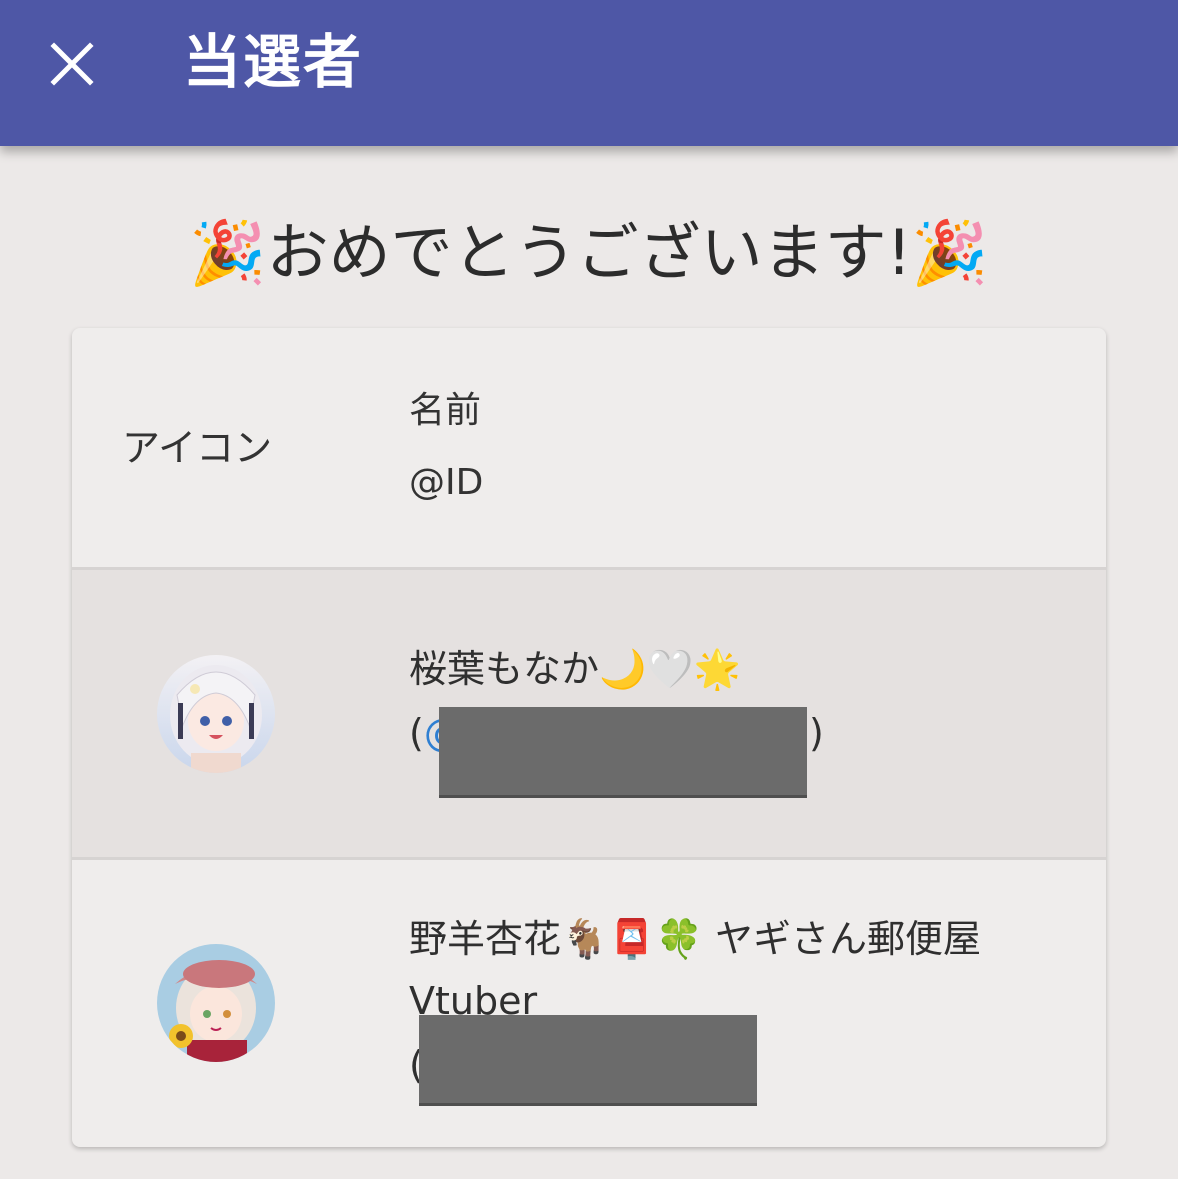  I want to click on congratulations-banner: 🎉おめでとうございます!🎉, so click(589, 252).